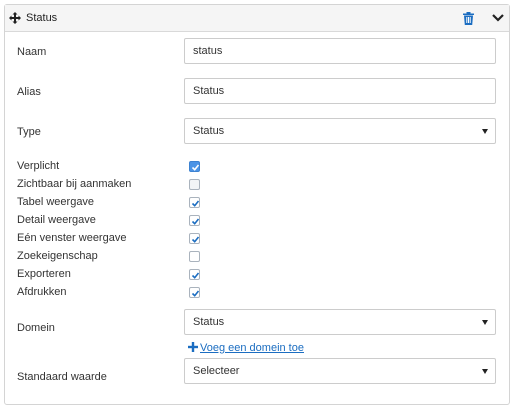 The height and width of the screenshot is (408, 512). Describe the element at coordinates (193, 347) in the screenshot. I see `plus-icon` at that location.